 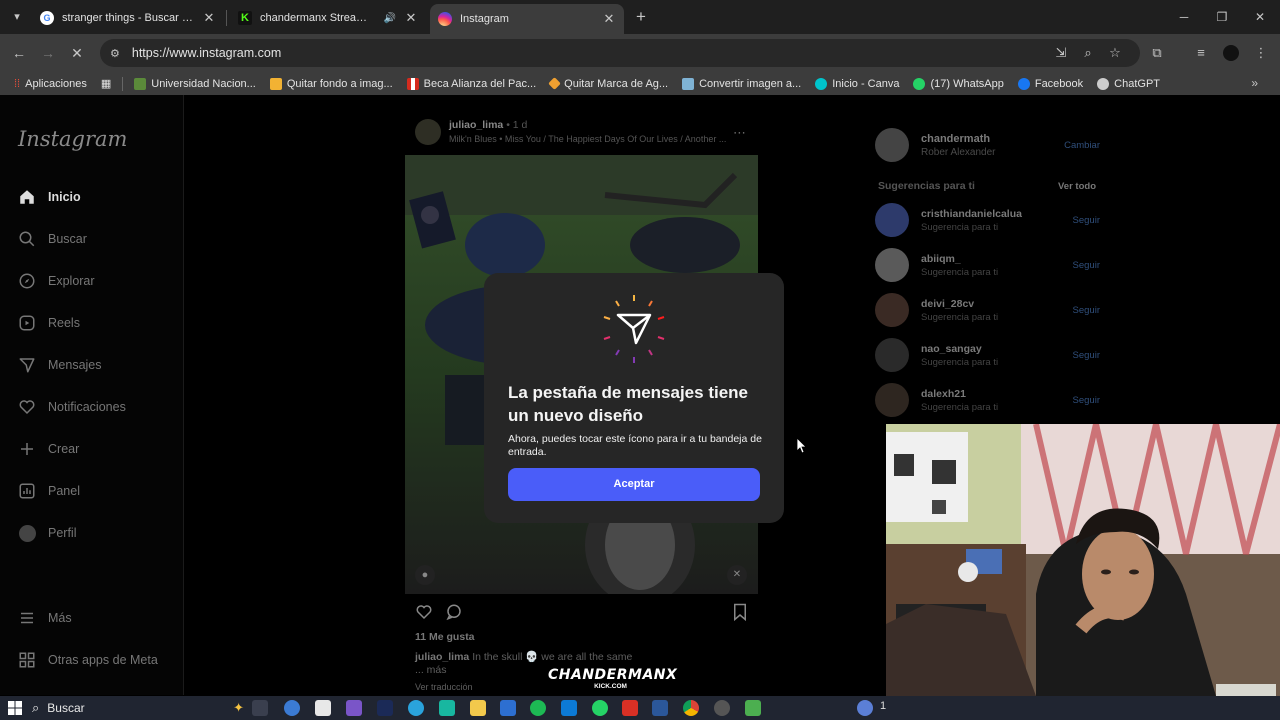 What do you see at coordinates (1082, 145) in the screenshot?
I see `switch-account-link: Cambiar` at bounding box center [1082, 145].